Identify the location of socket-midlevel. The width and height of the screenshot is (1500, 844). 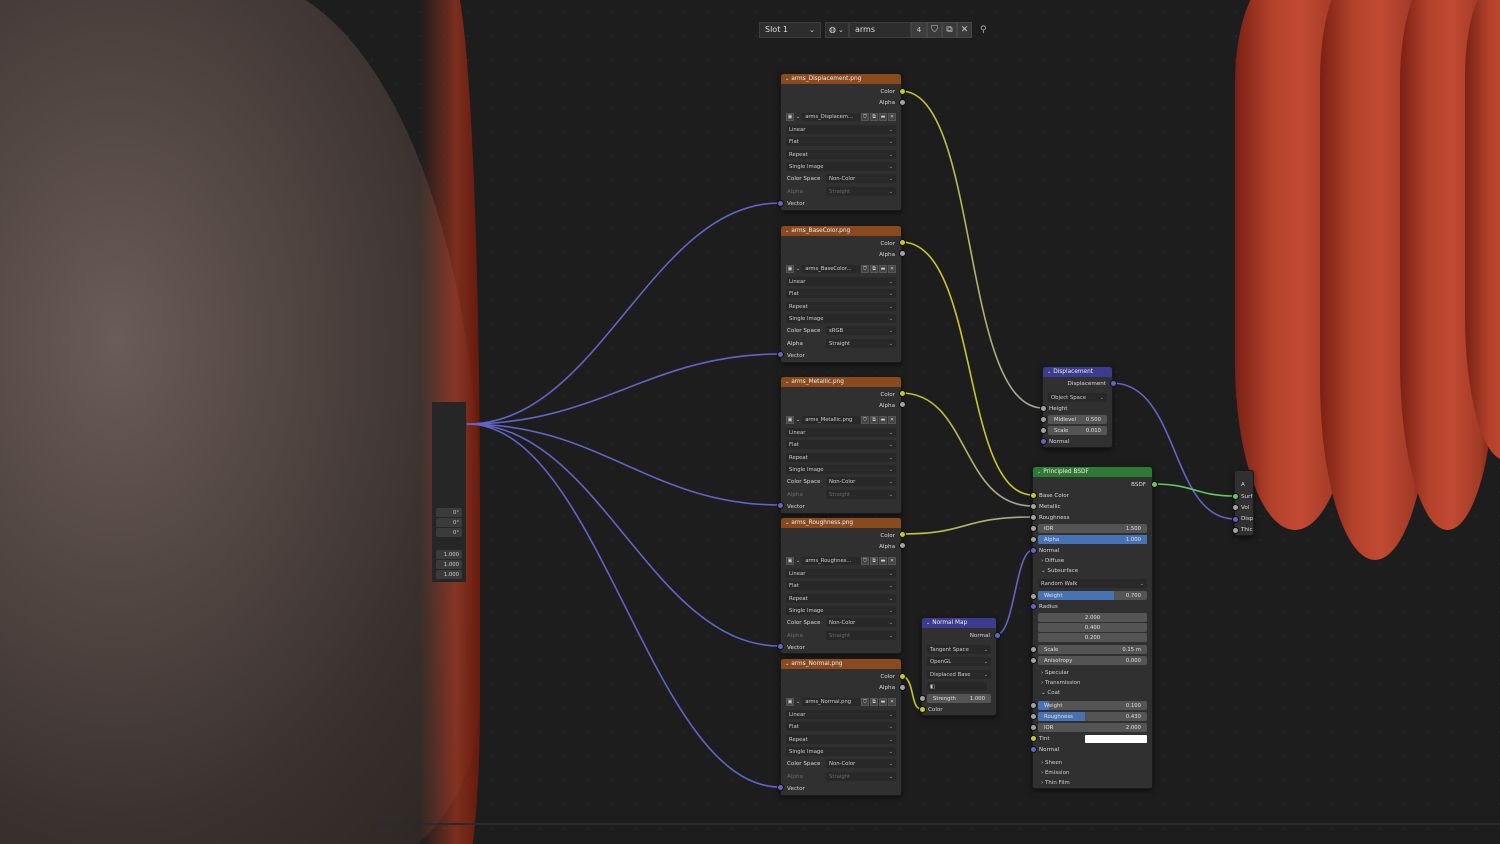
(1043, 419).